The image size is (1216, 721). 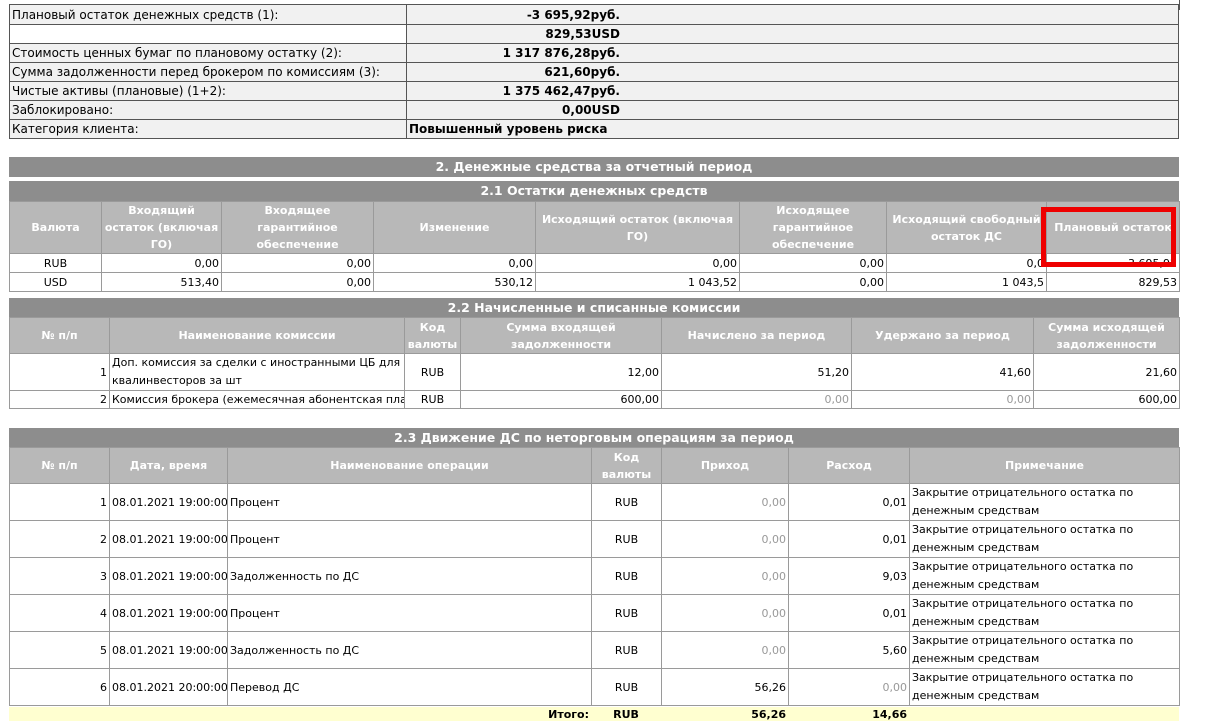 What do you see at coordinates (561, 372) in the screenshot?
I see `table-cell: 12,00` at bounding box center [561, 372].